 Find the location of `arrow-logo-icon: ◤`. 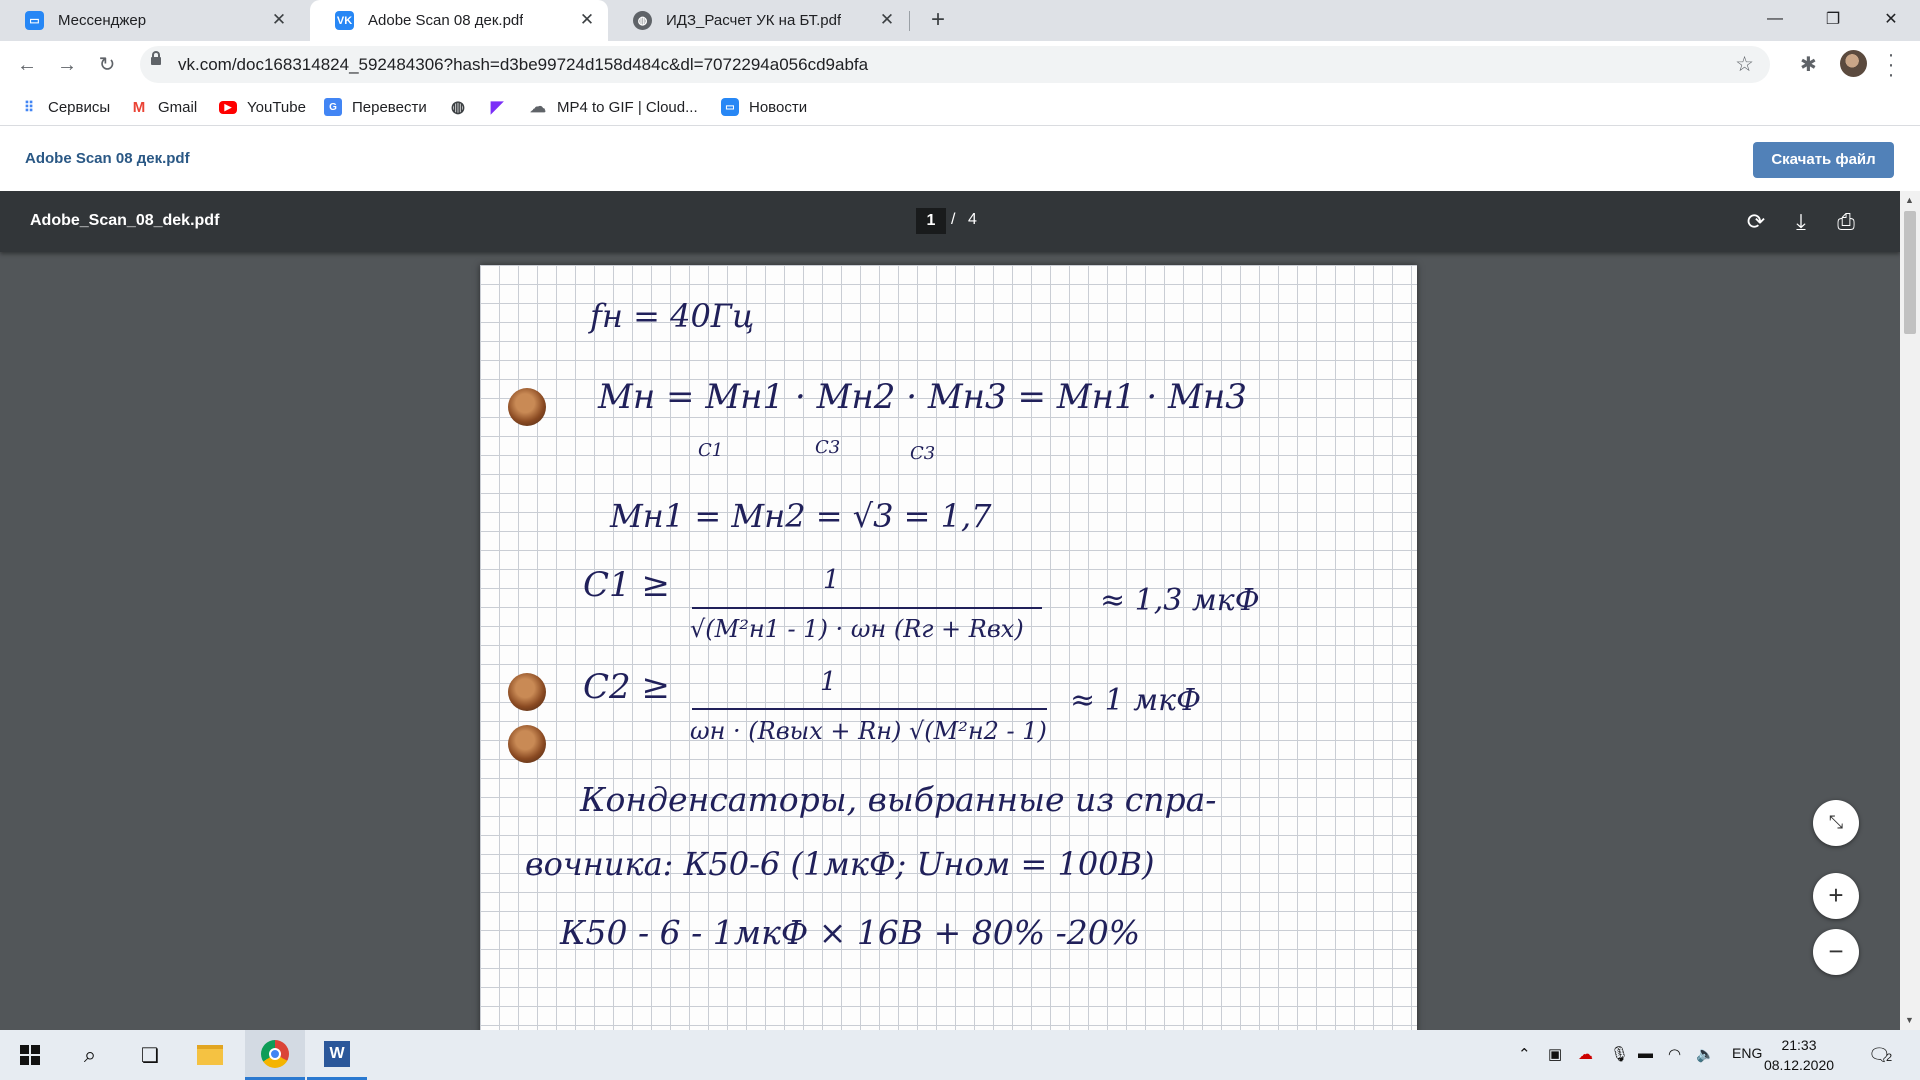

arrow-logo-icon: ◤ is located at coordinates (497, 107).